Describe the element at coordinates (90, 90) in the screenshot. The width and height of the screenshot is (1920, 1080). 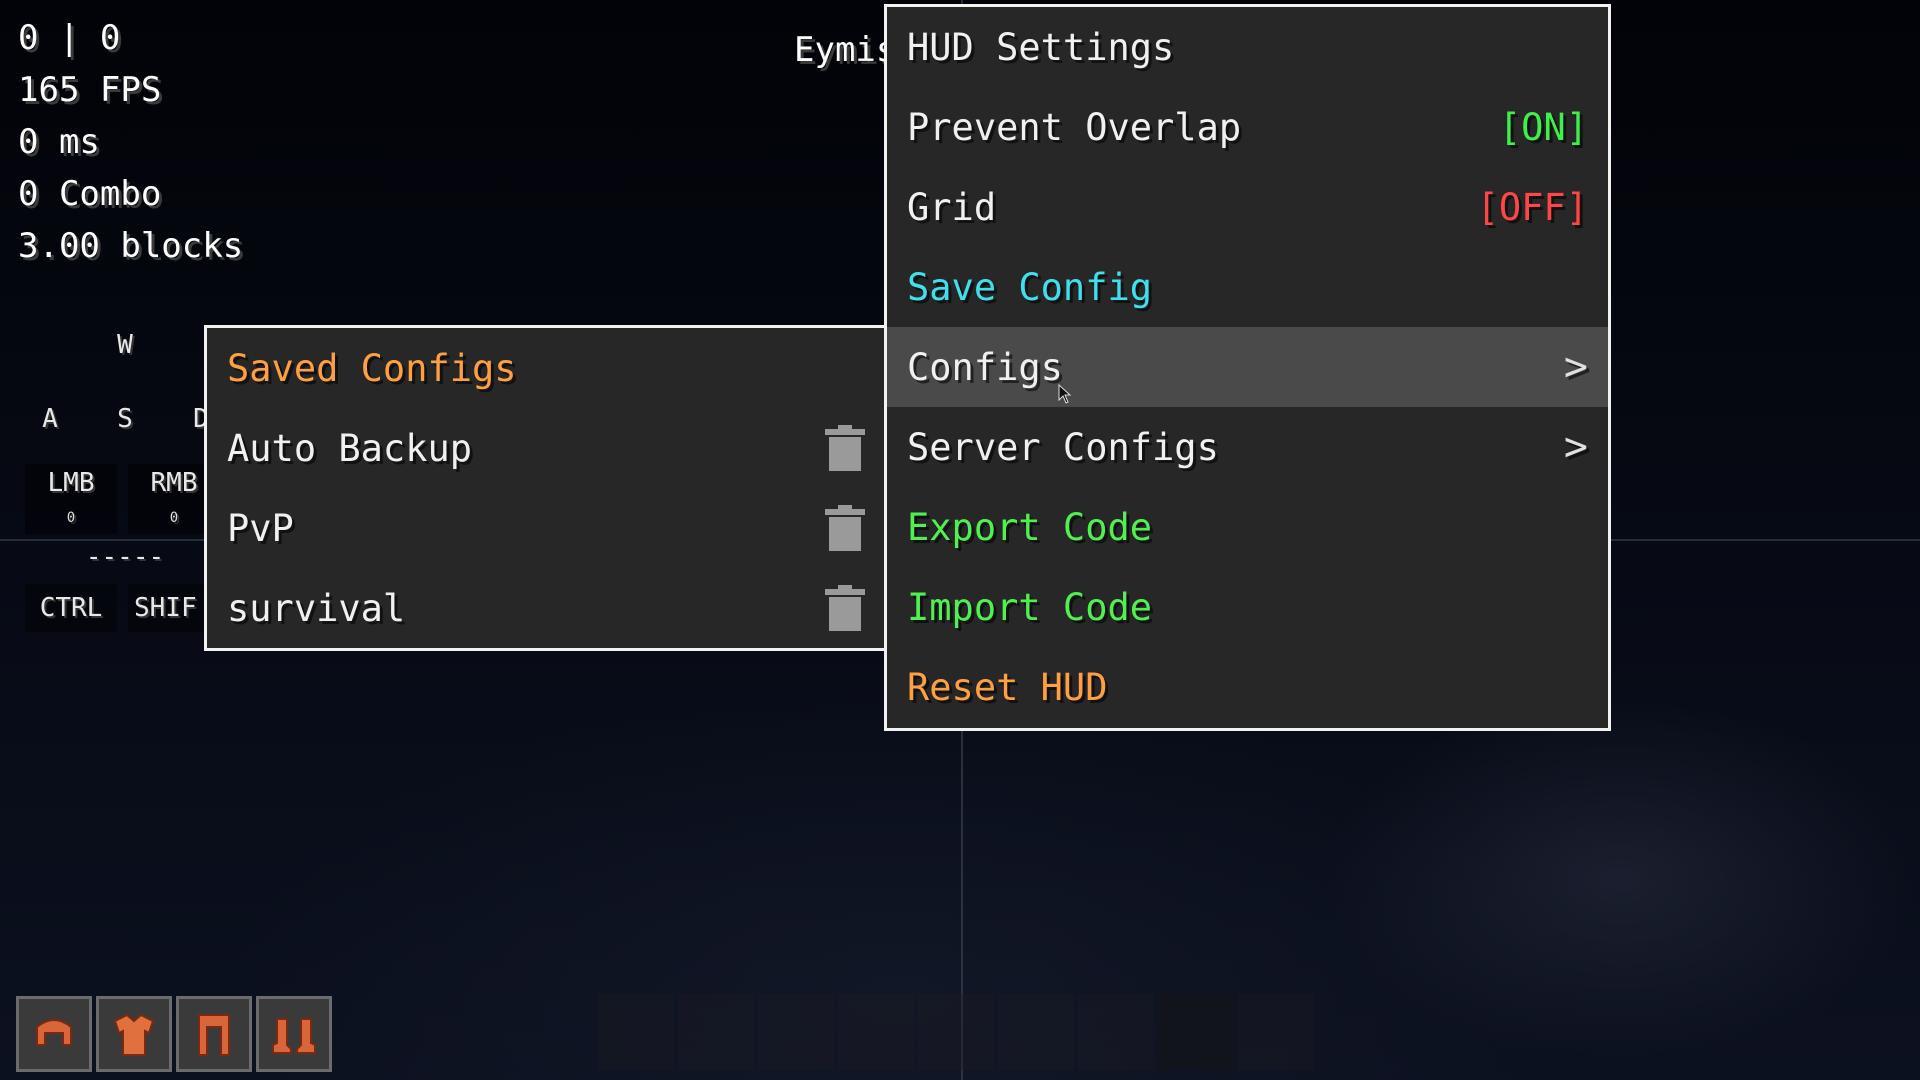
I see `fps-counter: 165 FPS` at that location.